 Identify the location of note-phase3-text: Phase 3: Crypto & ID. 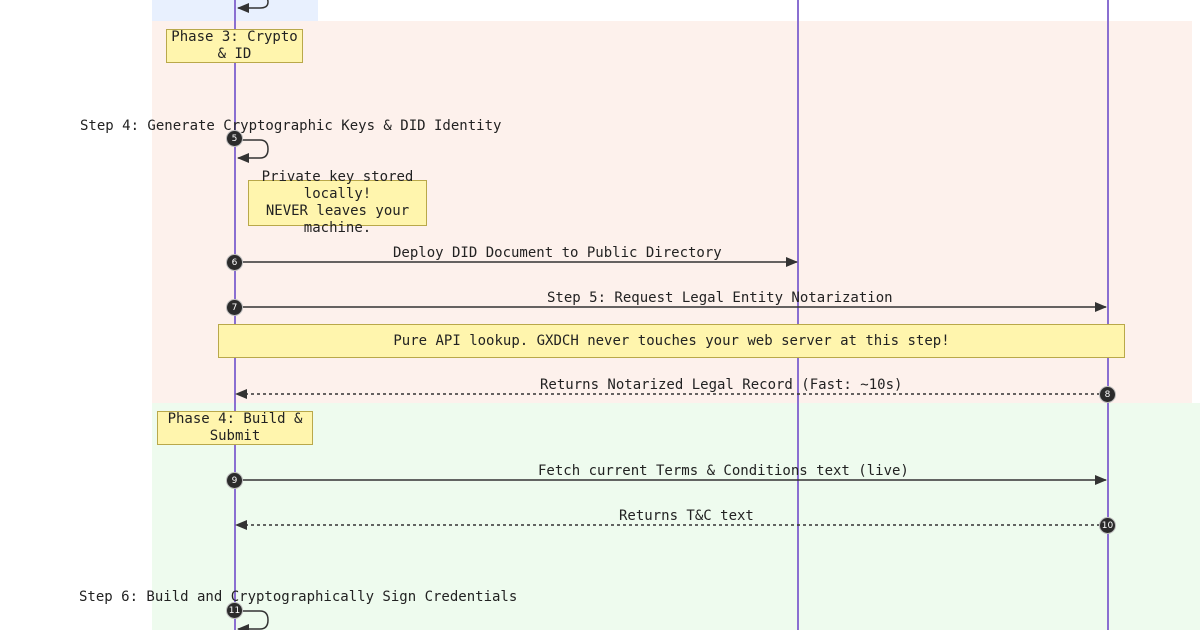
(234, 45).